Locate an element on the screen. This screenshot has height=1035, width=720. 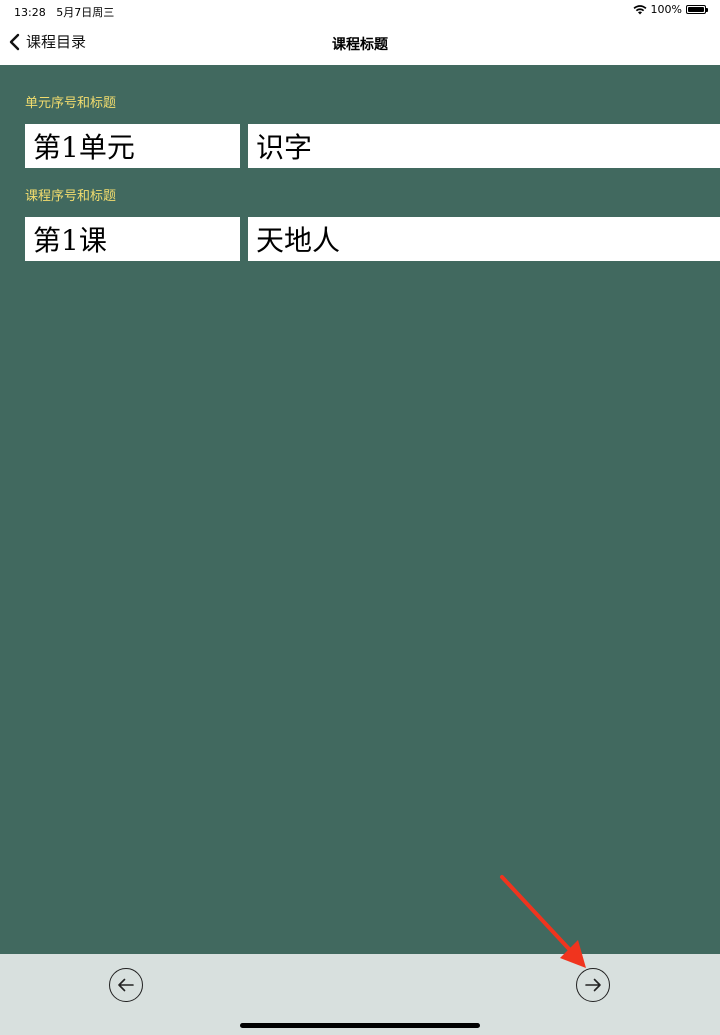
page-title: 课程标题 is located at coordinates (360, 45).